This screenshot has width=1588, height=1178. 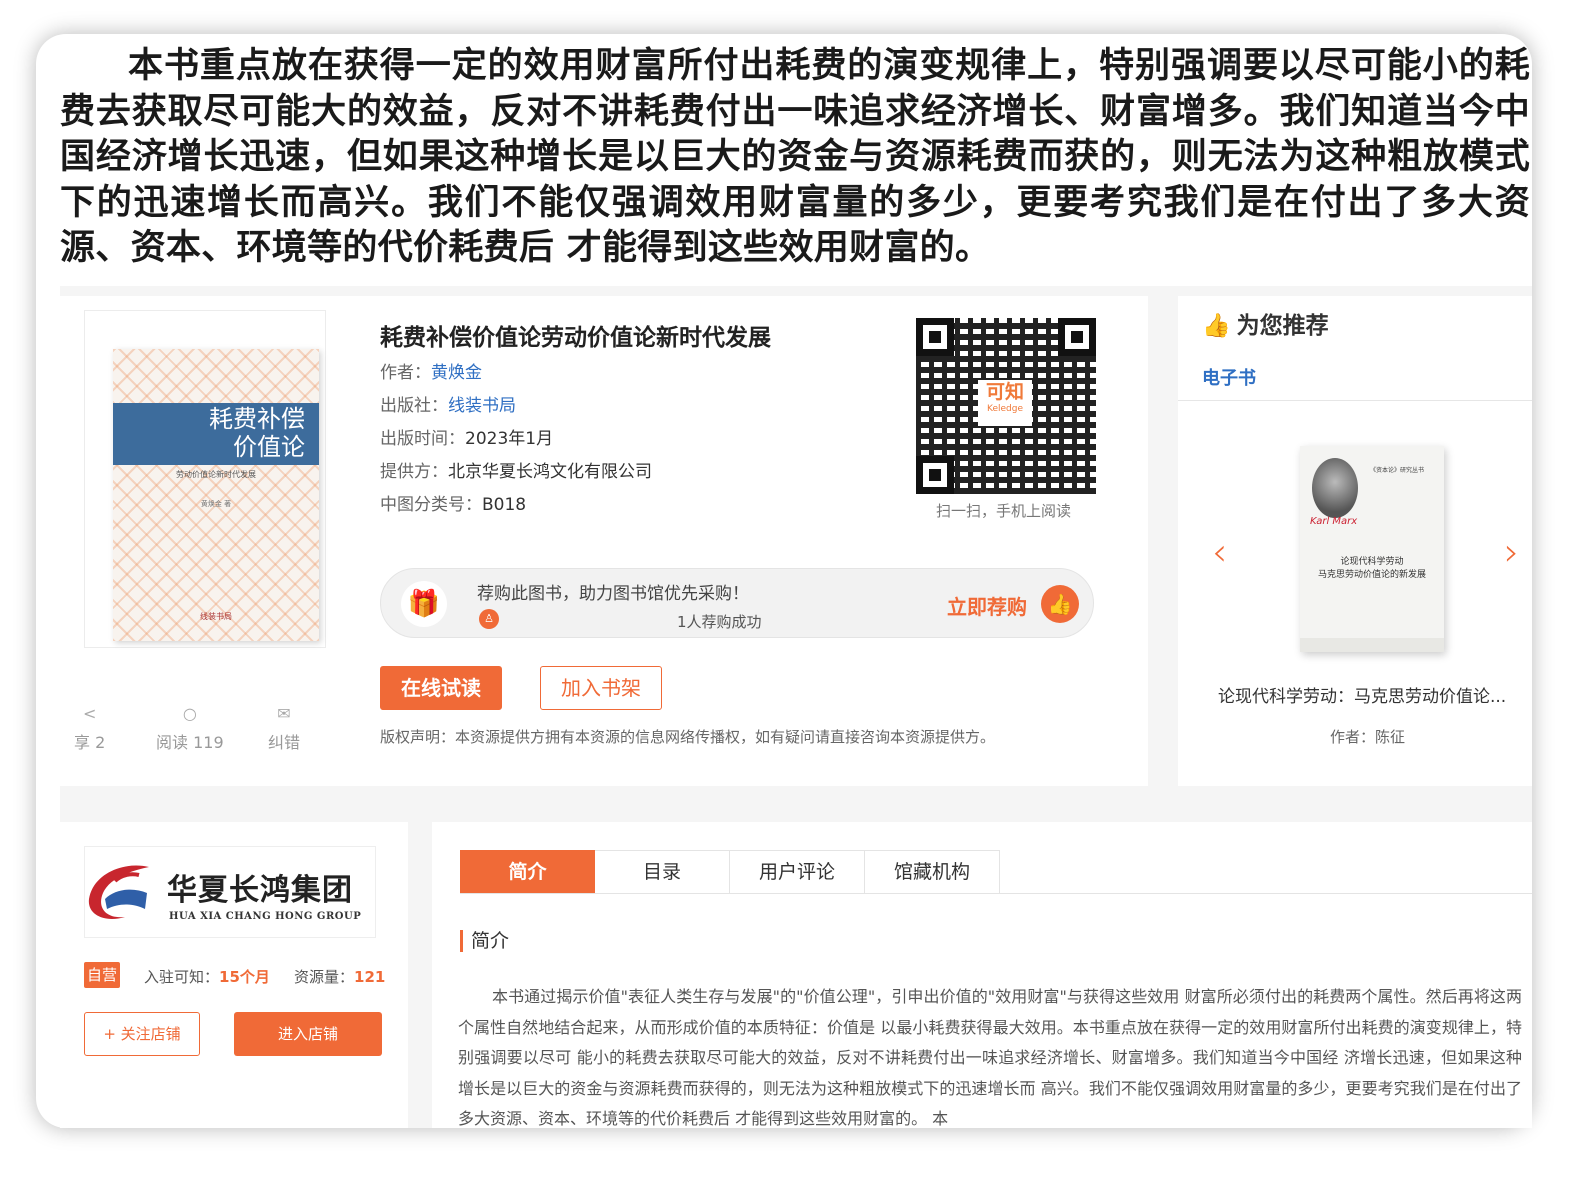 I want to click on recommend-title: 为您推荐, so click(x=1282, y=326).